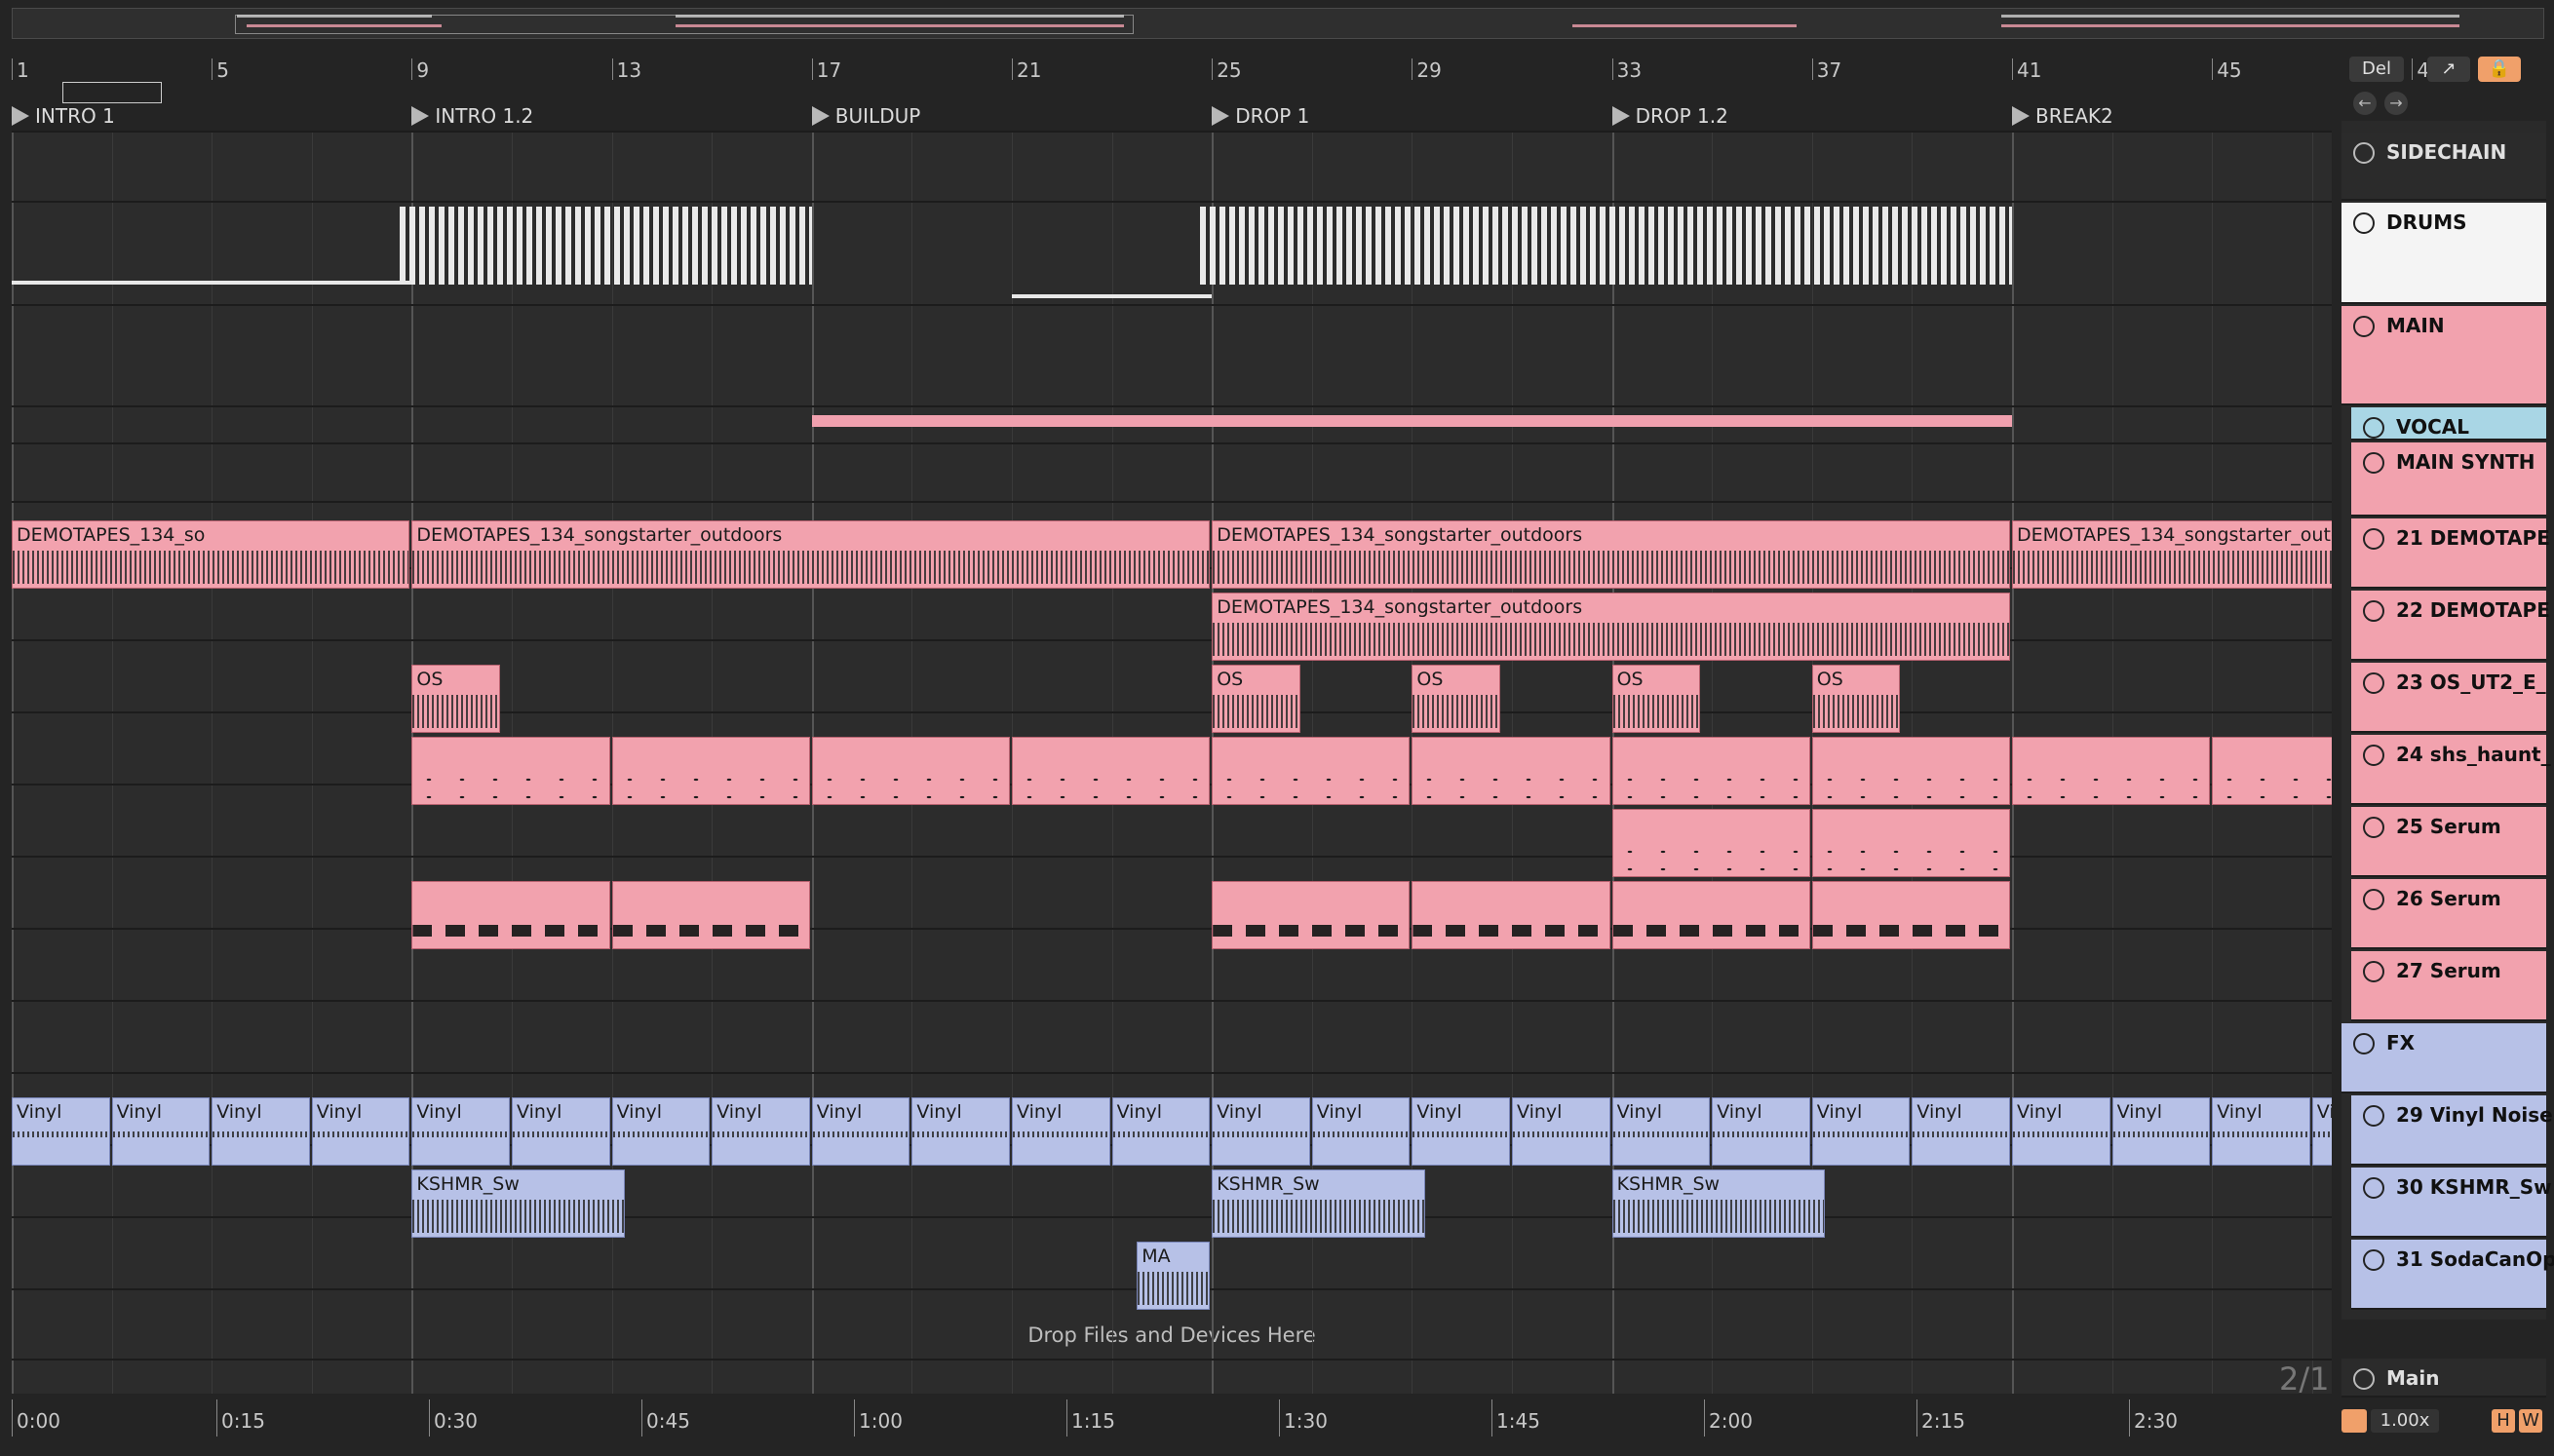  Describe the element at coordinates (2443, 1058) in the screenshot. I see `track-header: FX` at that location.